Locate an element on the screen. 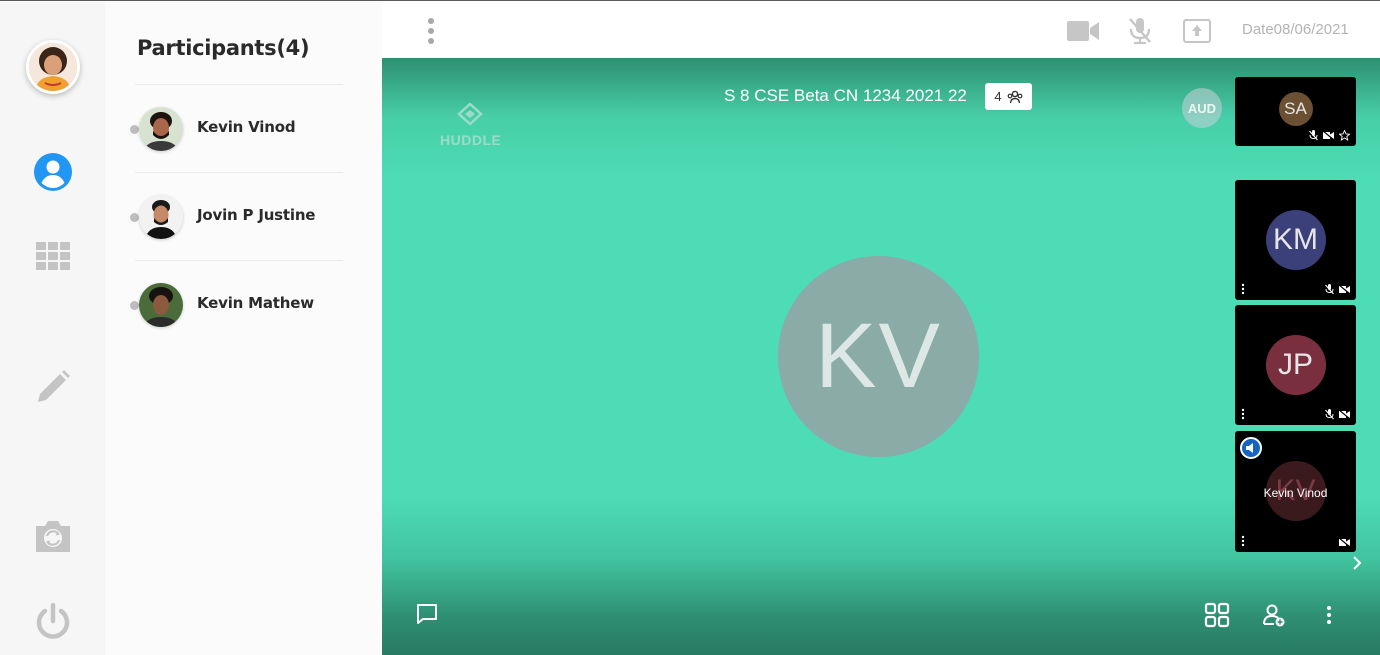  group-icon is located at coordinates (1015, 96).